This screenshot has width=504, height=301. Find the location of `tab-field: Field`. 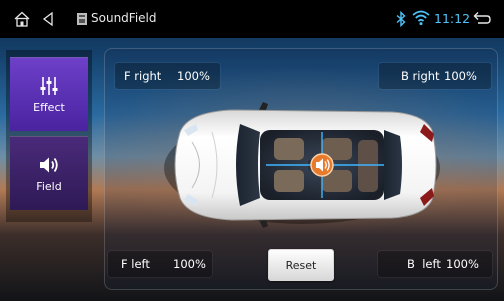

tab-field: Field is located at coordinates (49, 173).